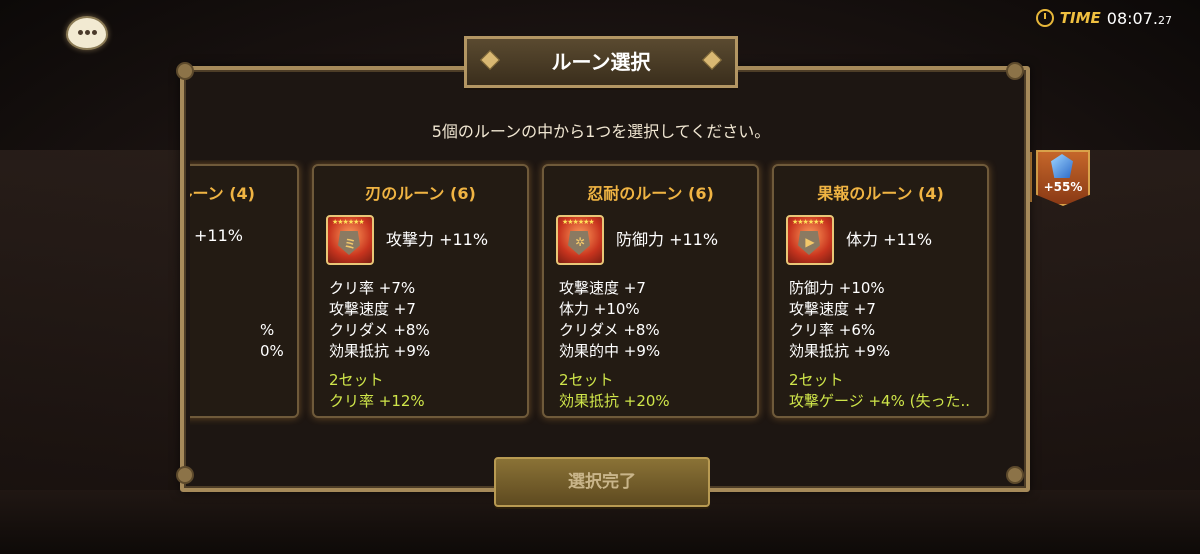  Describe the element at coordinates (1132, 18) in the screenshot. I see `time-main: 08:07.` at that location.